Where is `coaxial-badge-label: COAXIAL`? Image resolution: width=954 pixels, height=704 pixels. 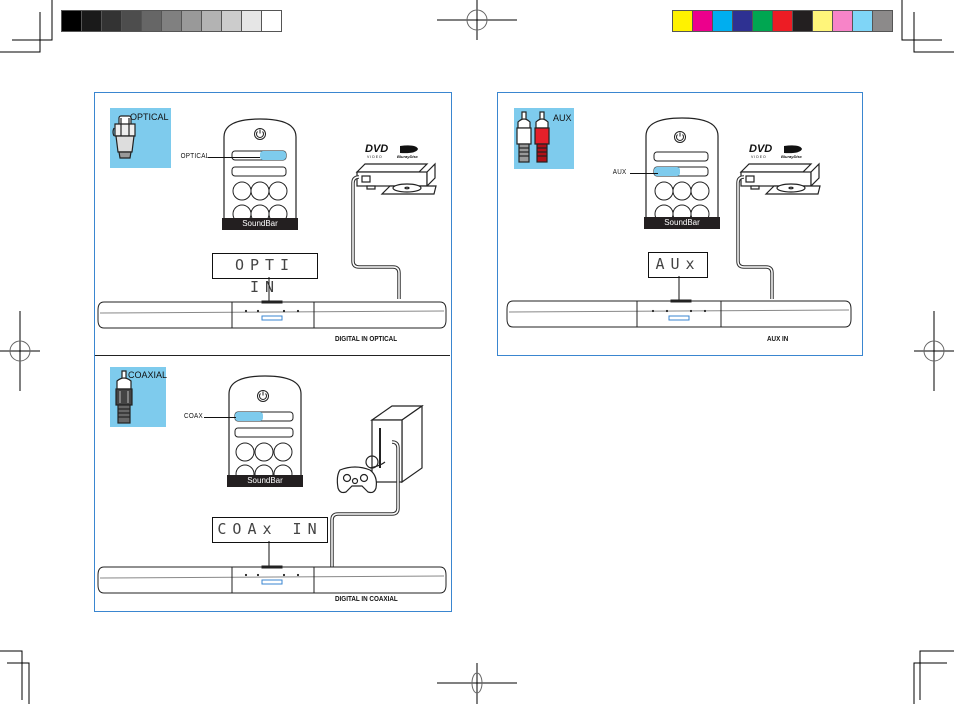 coaxial-badge-label: COAXIAL is located at coordinates (148, 375).